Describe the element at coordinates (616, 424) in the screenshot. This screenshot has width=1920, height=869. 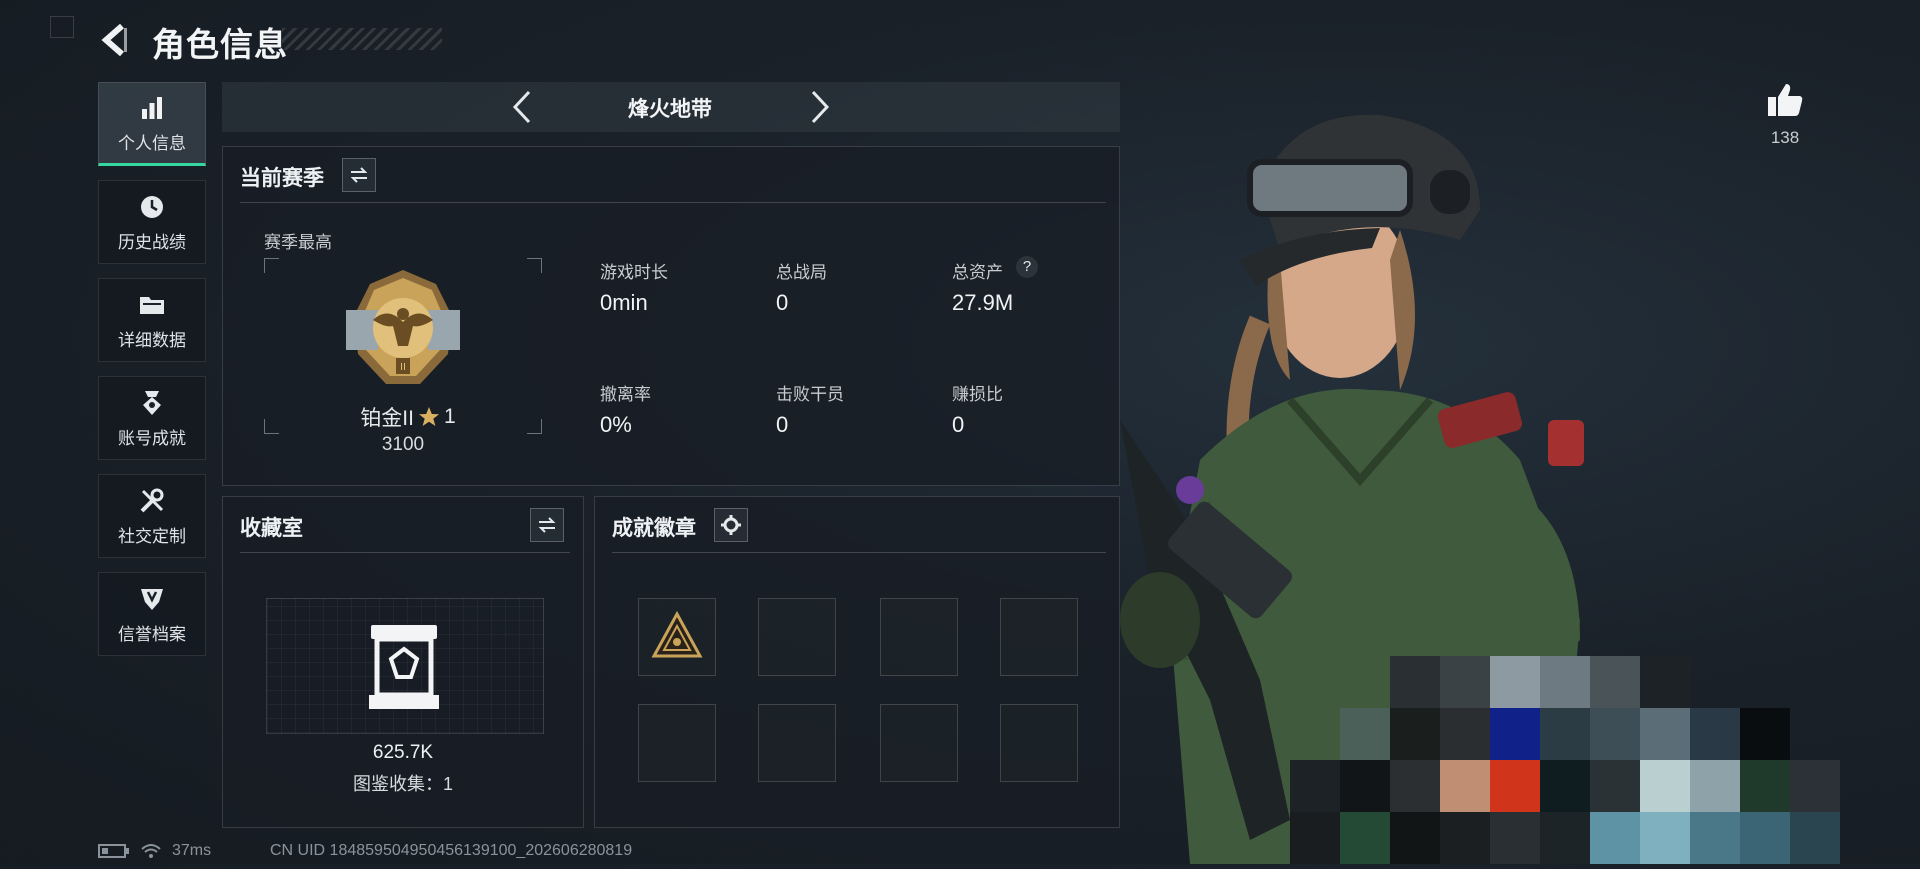
I see `stat-value-extract-rate: 0%` at that location.